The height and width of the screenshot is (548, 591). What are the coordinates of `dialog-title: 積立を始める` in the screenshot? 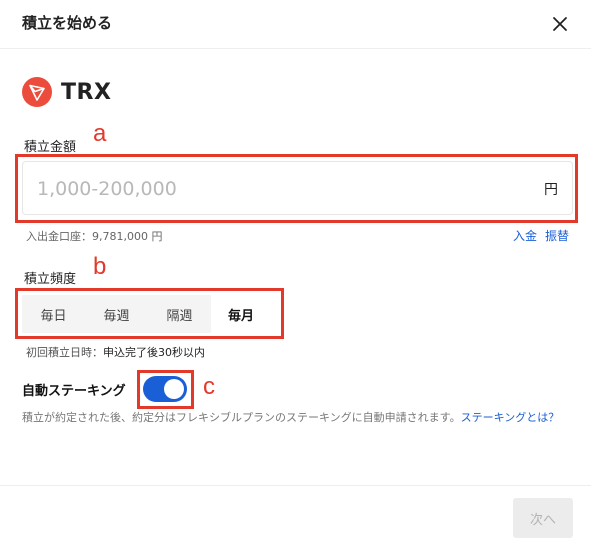 It's located at (67, 23).